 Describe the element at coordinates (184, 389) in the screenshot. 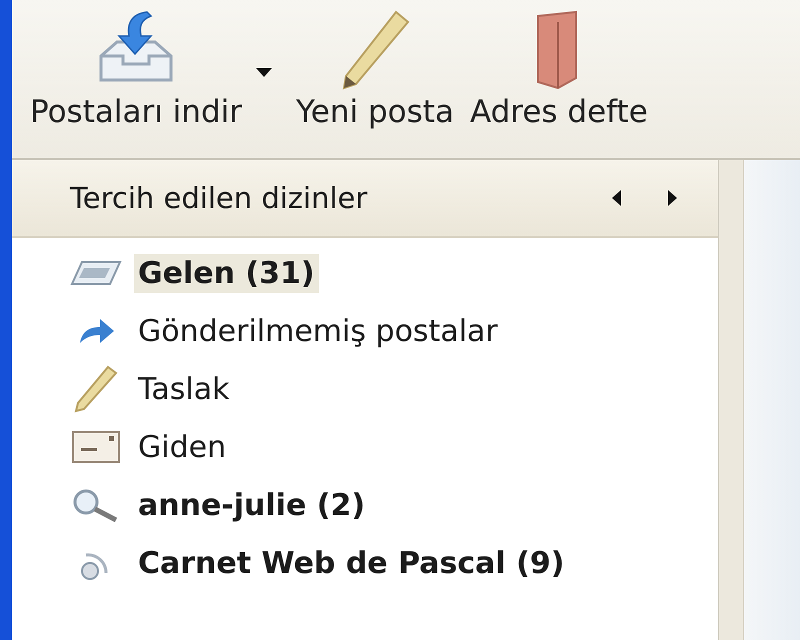

I see `folder-item: Taslak` at that location.